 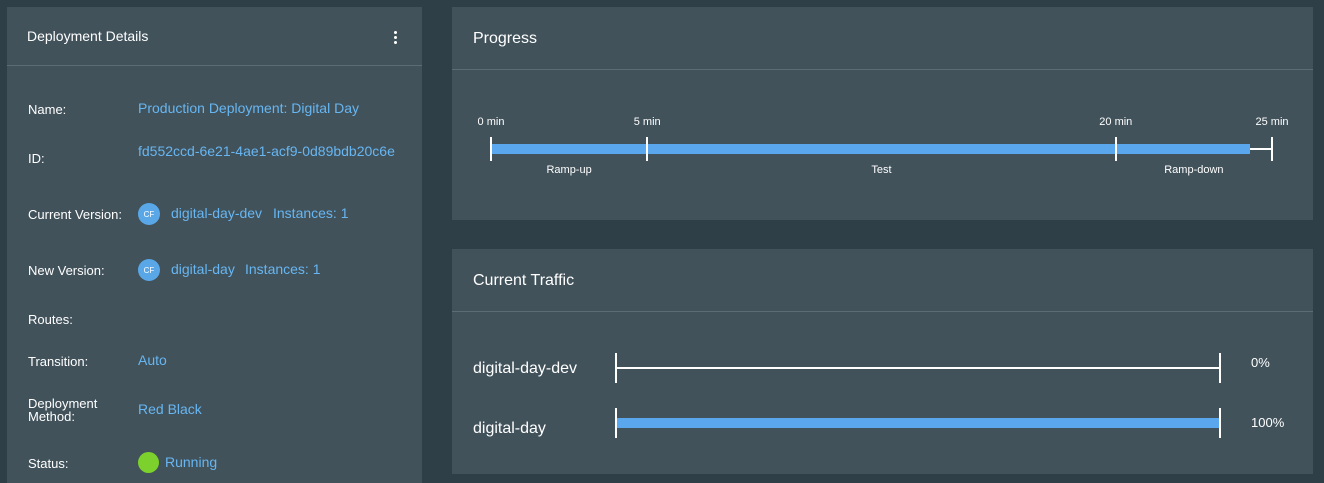 What do you see at coordinates (524, 280) in the screenshot?
I see `current-traffic-title: Current Traffic` at bounding box center [524, 280].